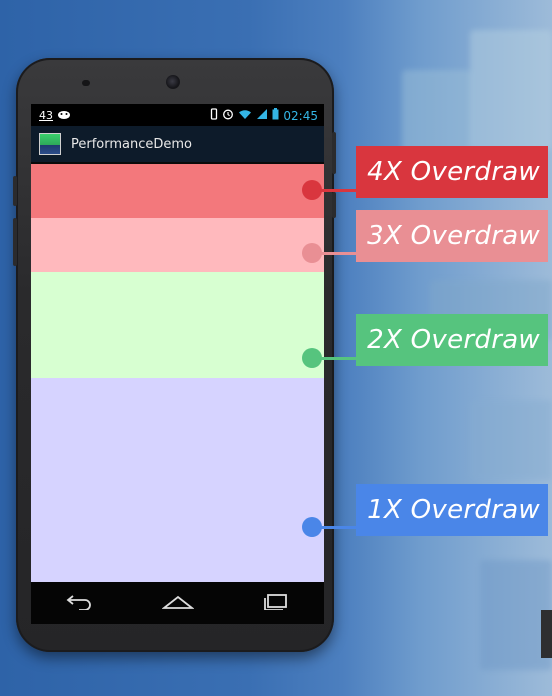  I want to click on marker-4x, so click(312, 190).